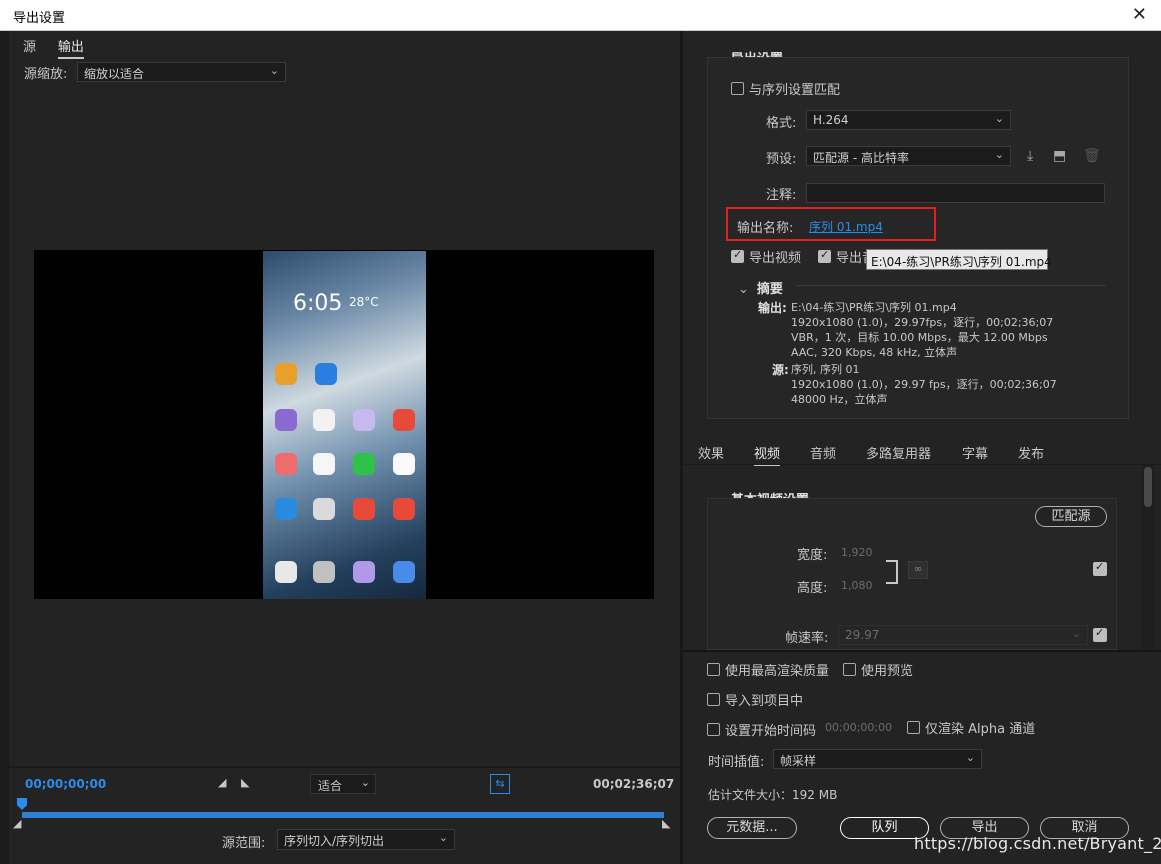  I want to click on tab-source: 源, so click(29, 46).